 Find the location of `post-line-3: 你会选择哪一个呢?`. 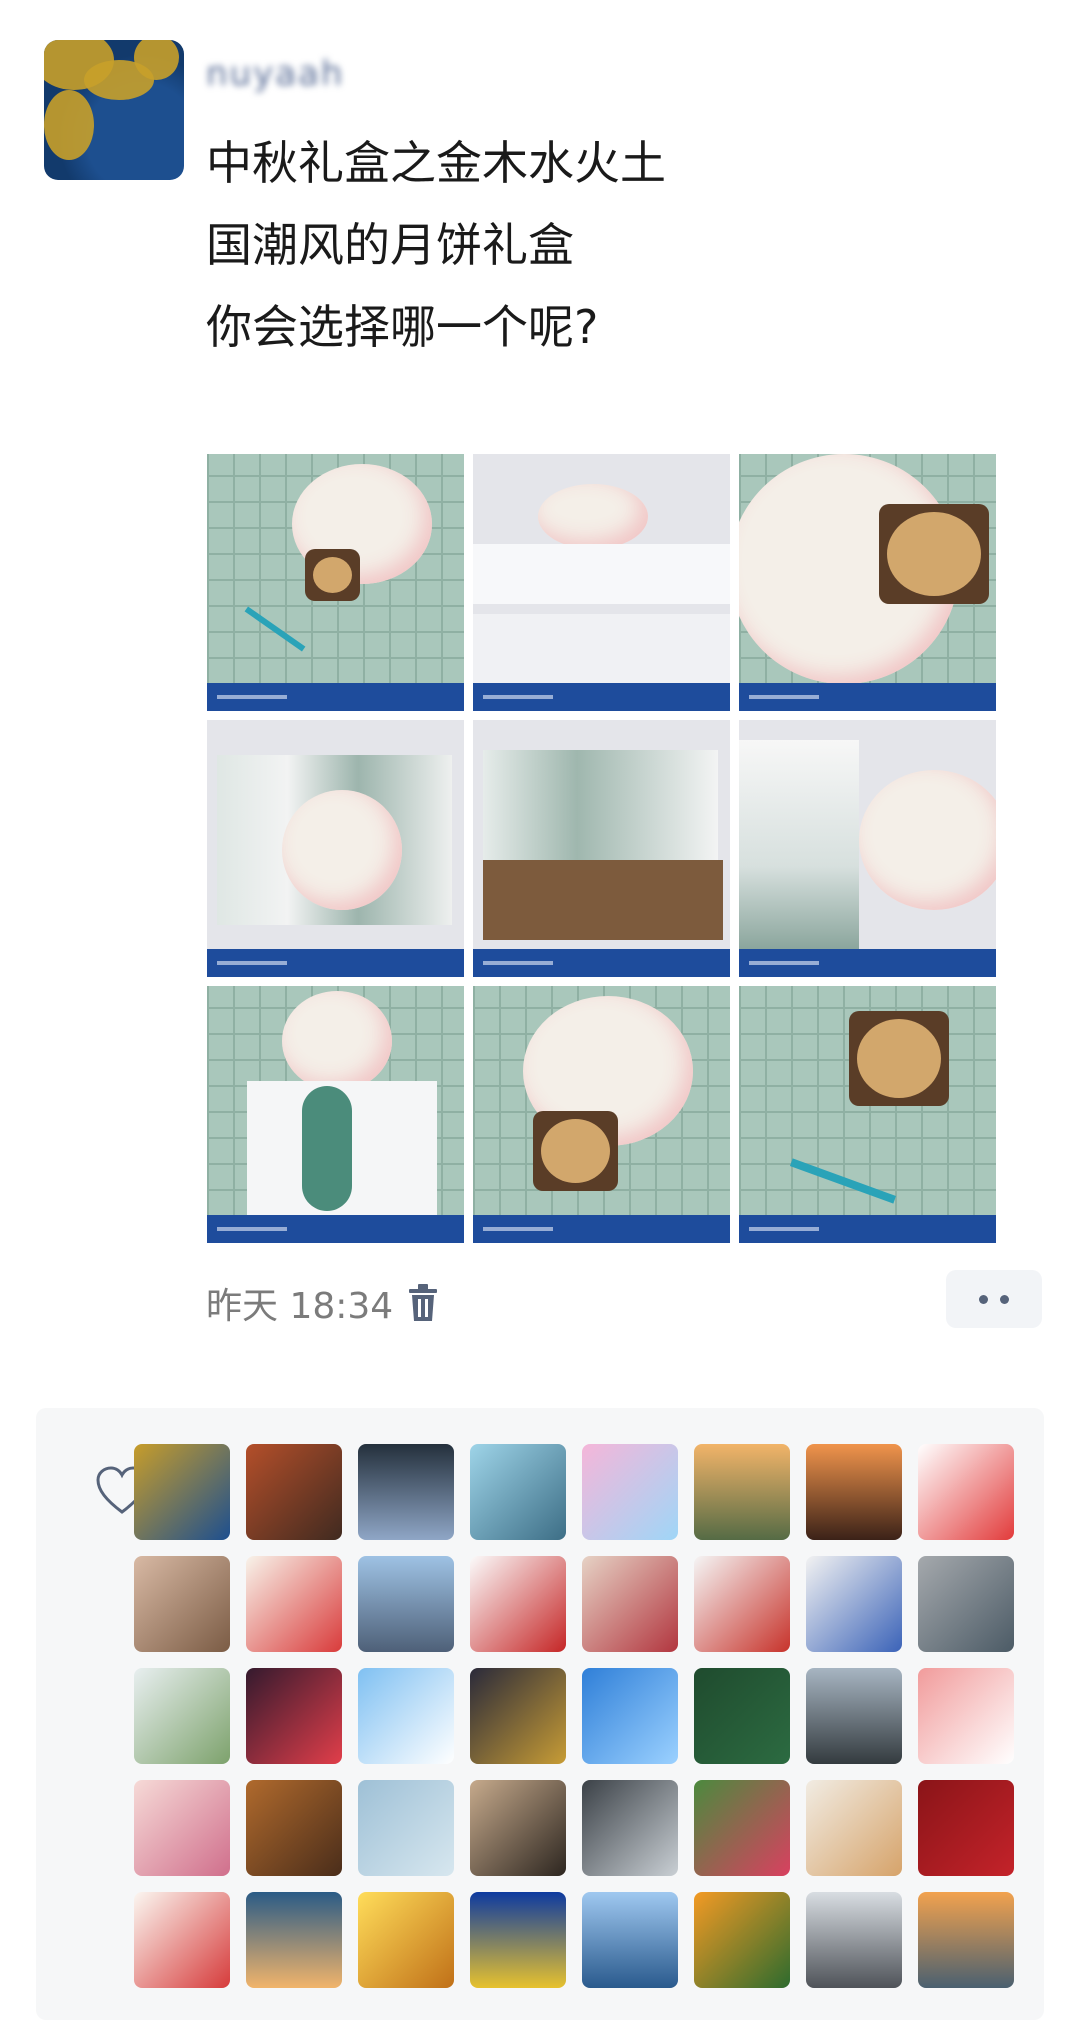

post-line-3: 你会选择哪一个呢? is located at coordinates (402, 327).